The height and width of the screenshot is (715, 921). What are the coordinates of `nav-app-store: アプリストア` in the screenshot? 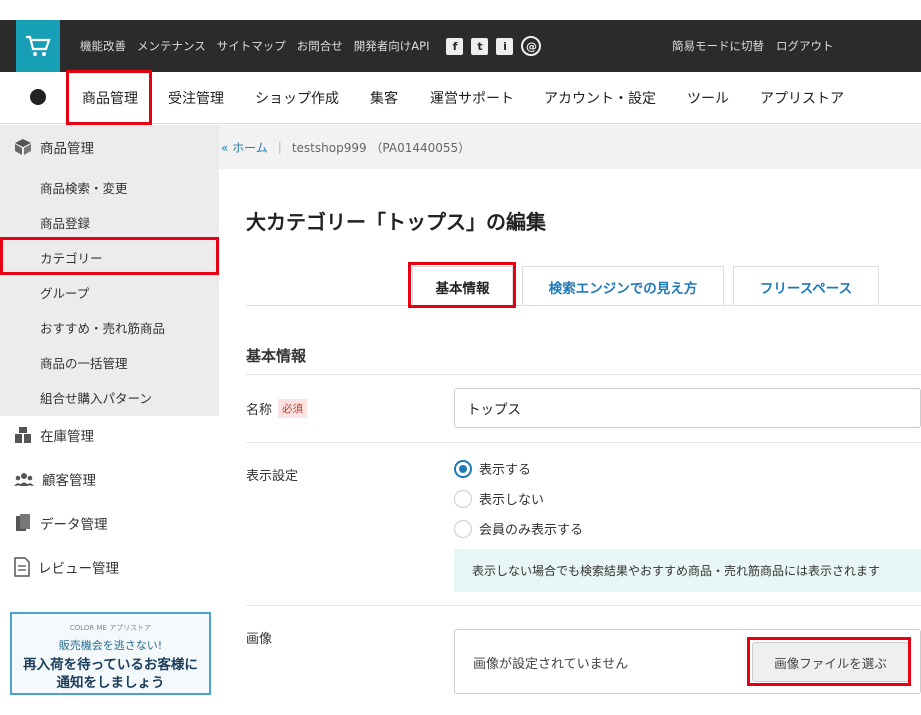 It's located at (802, 98).